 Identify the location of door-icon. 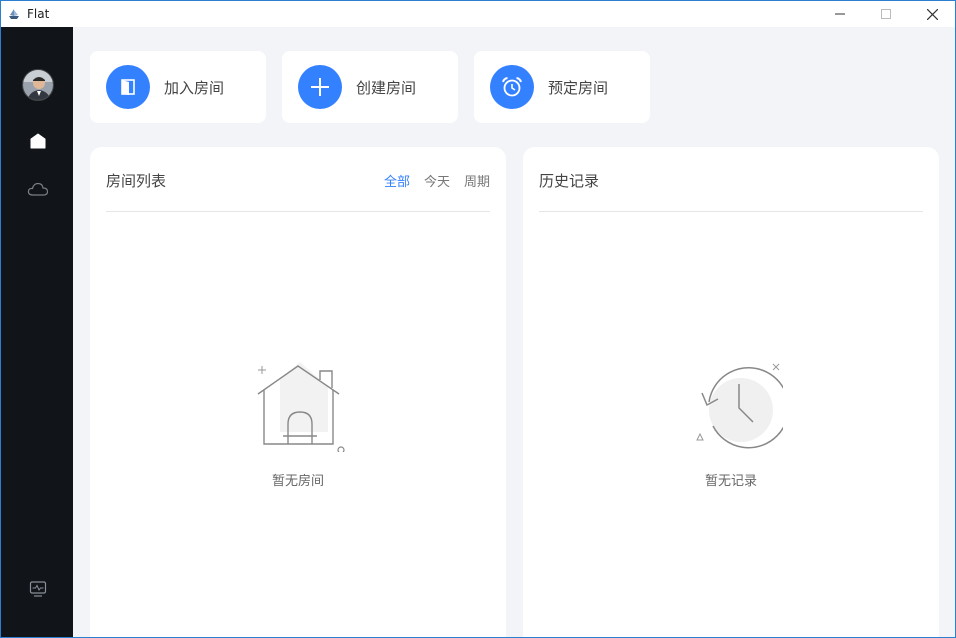
(128, 87).